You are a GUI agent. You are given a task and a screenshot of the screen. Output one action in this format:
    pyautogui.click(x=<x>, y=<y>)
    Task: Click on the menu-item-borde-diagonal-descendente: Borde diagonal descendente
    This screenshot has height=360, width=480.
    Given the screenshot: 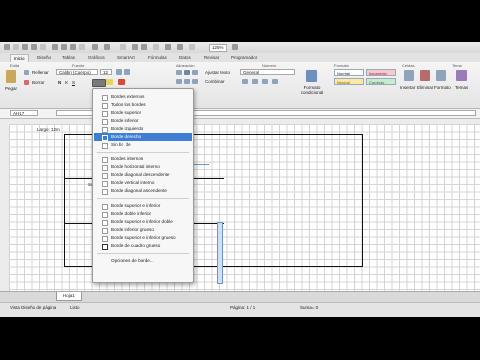 What is the action you would take?
    pyautogui.click(x=143, y=175)
    